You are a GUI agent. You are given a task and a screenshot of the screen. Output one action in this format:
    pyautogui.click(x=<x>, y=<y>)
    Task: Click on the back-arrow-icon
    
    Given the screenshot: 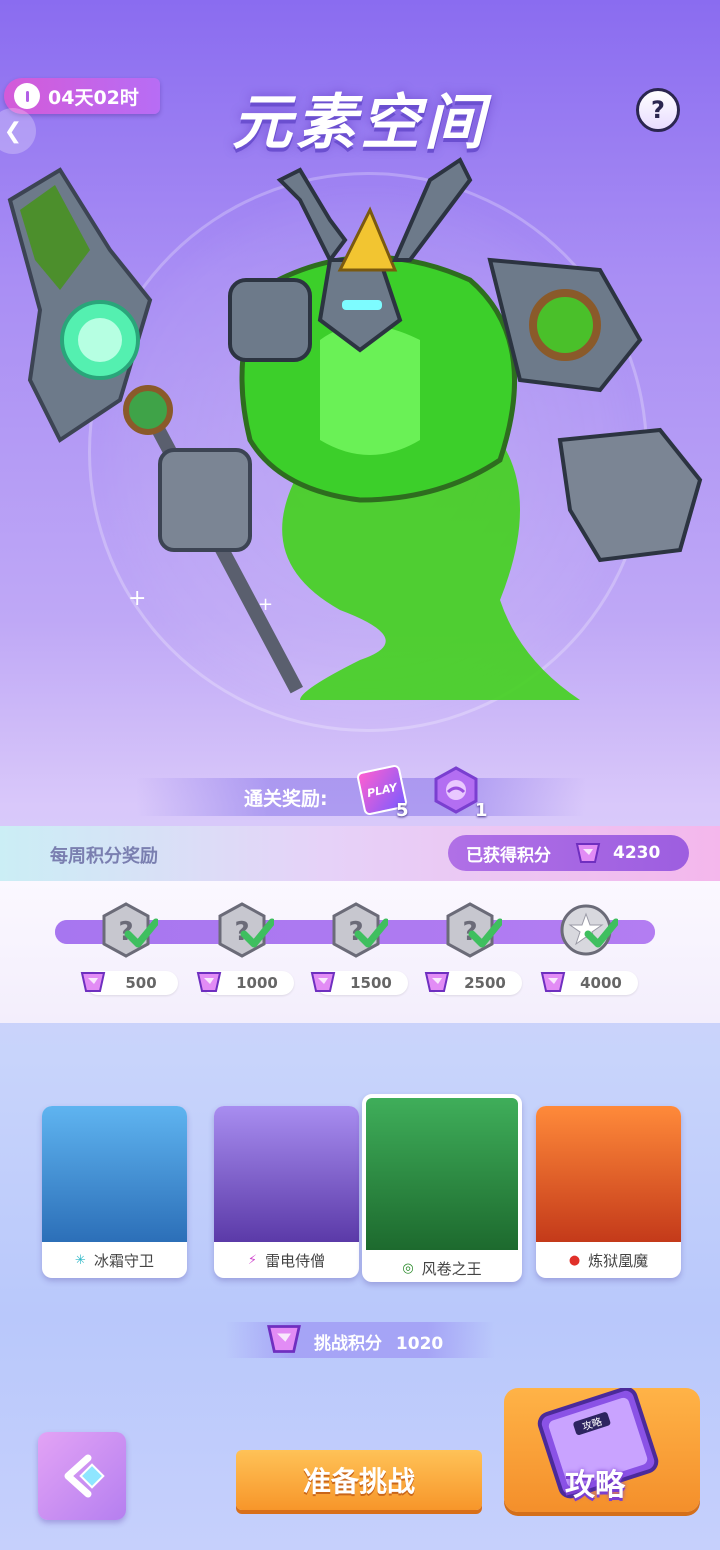 What is the action you would take?
    pyautogui.click(x=84, y=1476)
    